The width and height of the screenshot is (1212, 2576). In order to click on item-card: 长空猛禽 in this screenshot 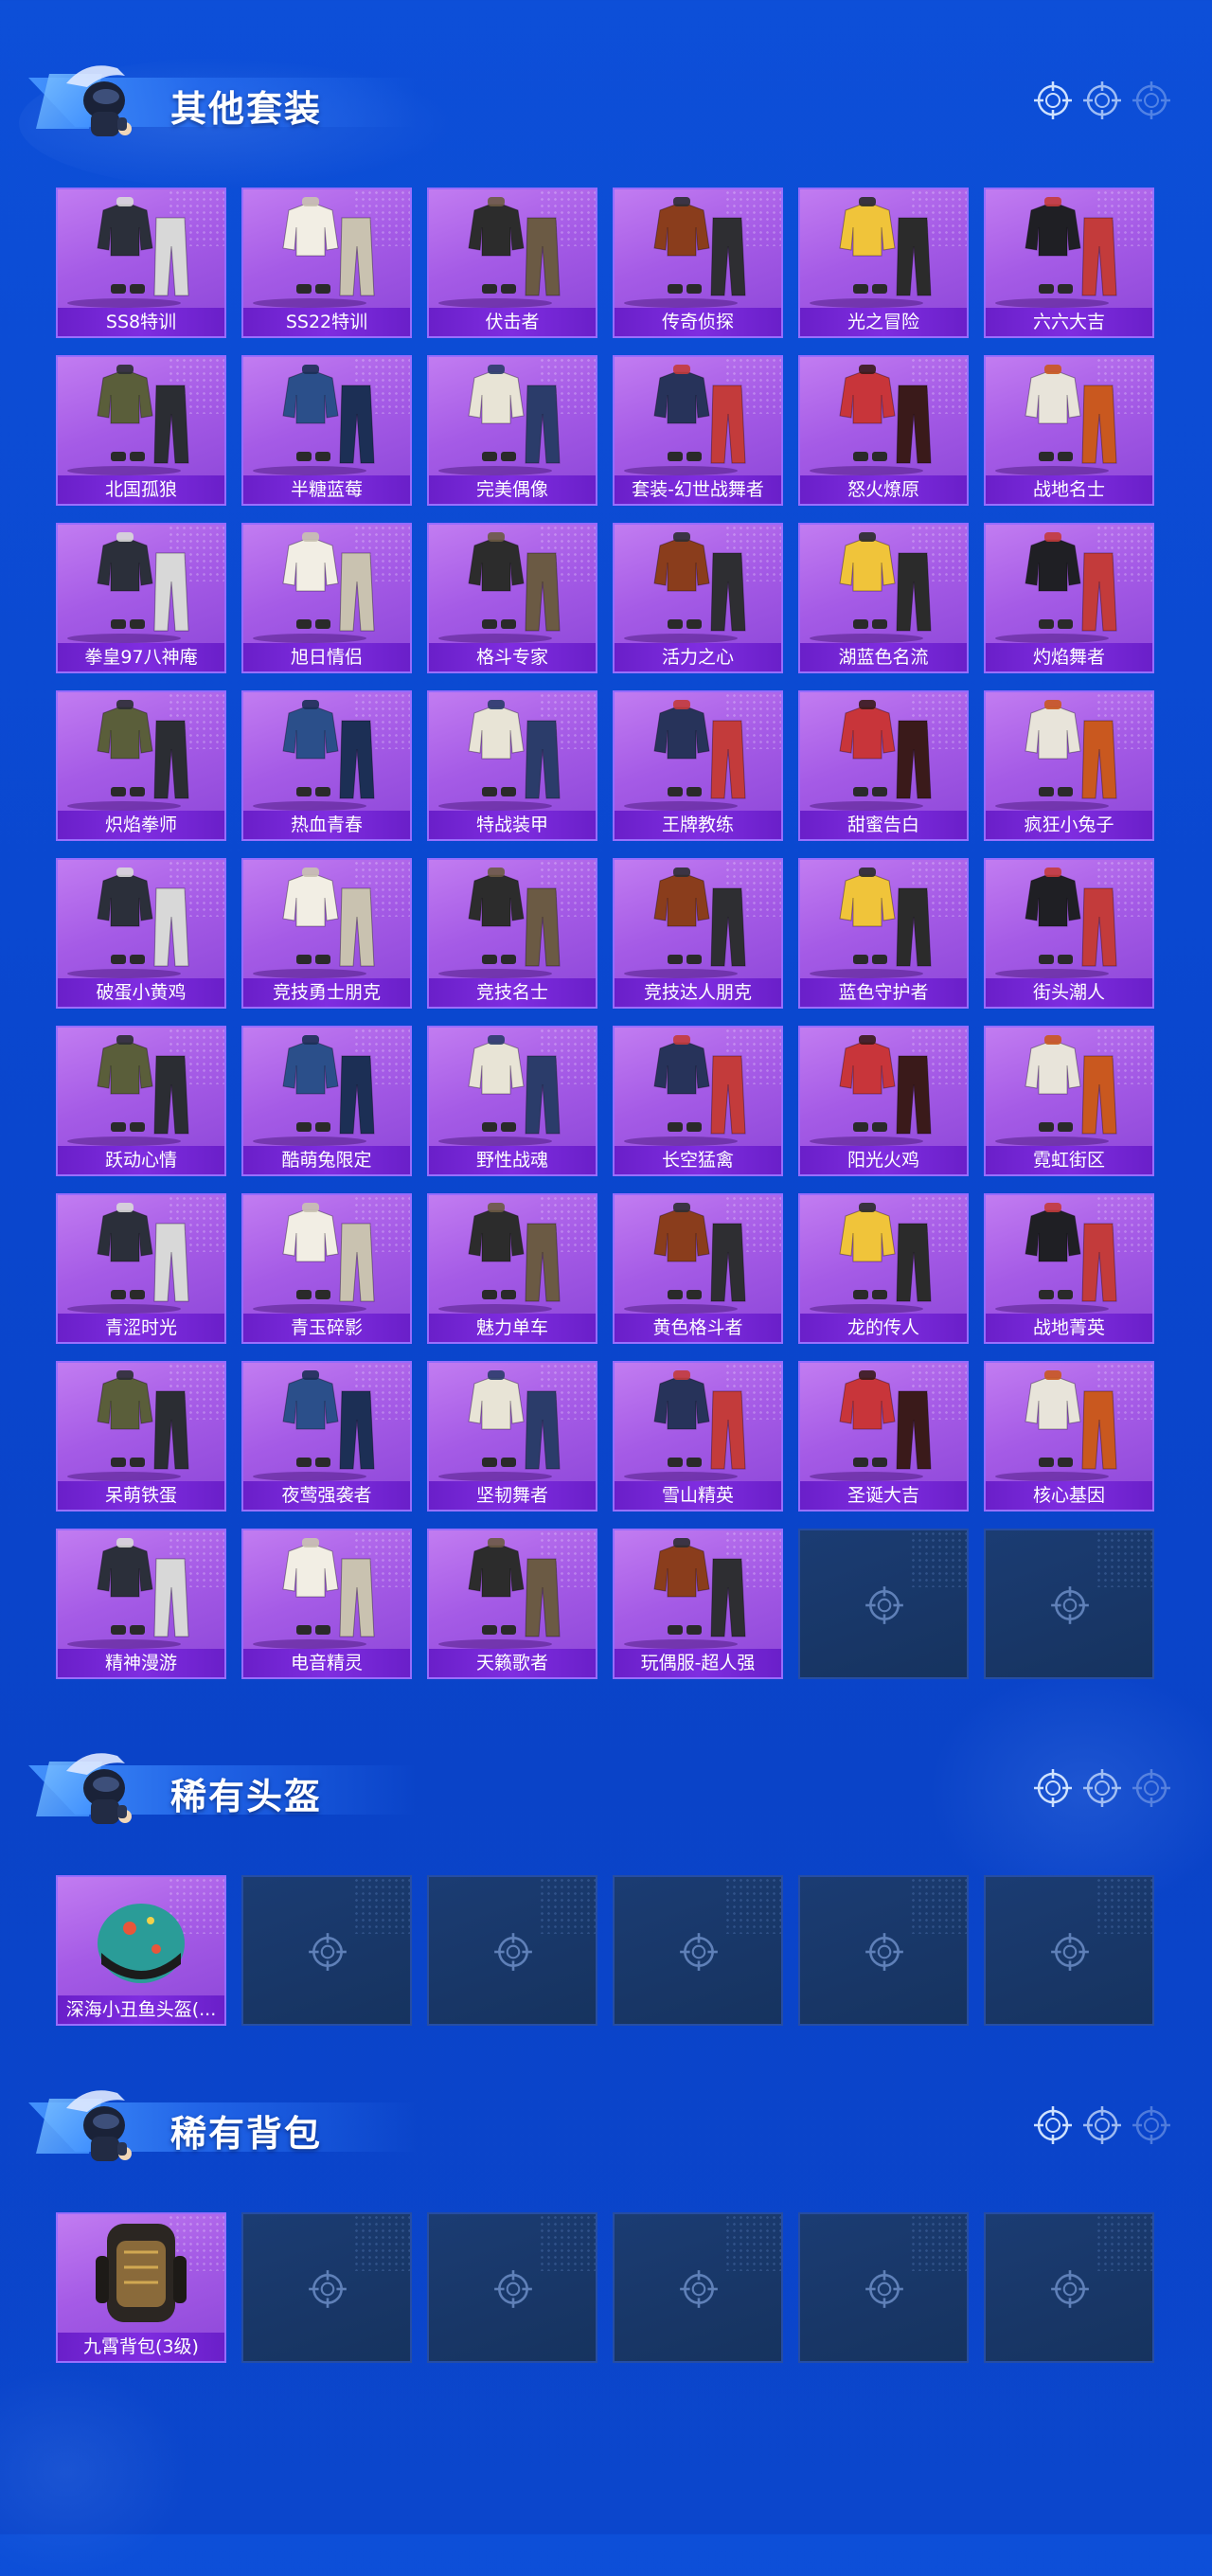, I will do `click(698, 1101)`.